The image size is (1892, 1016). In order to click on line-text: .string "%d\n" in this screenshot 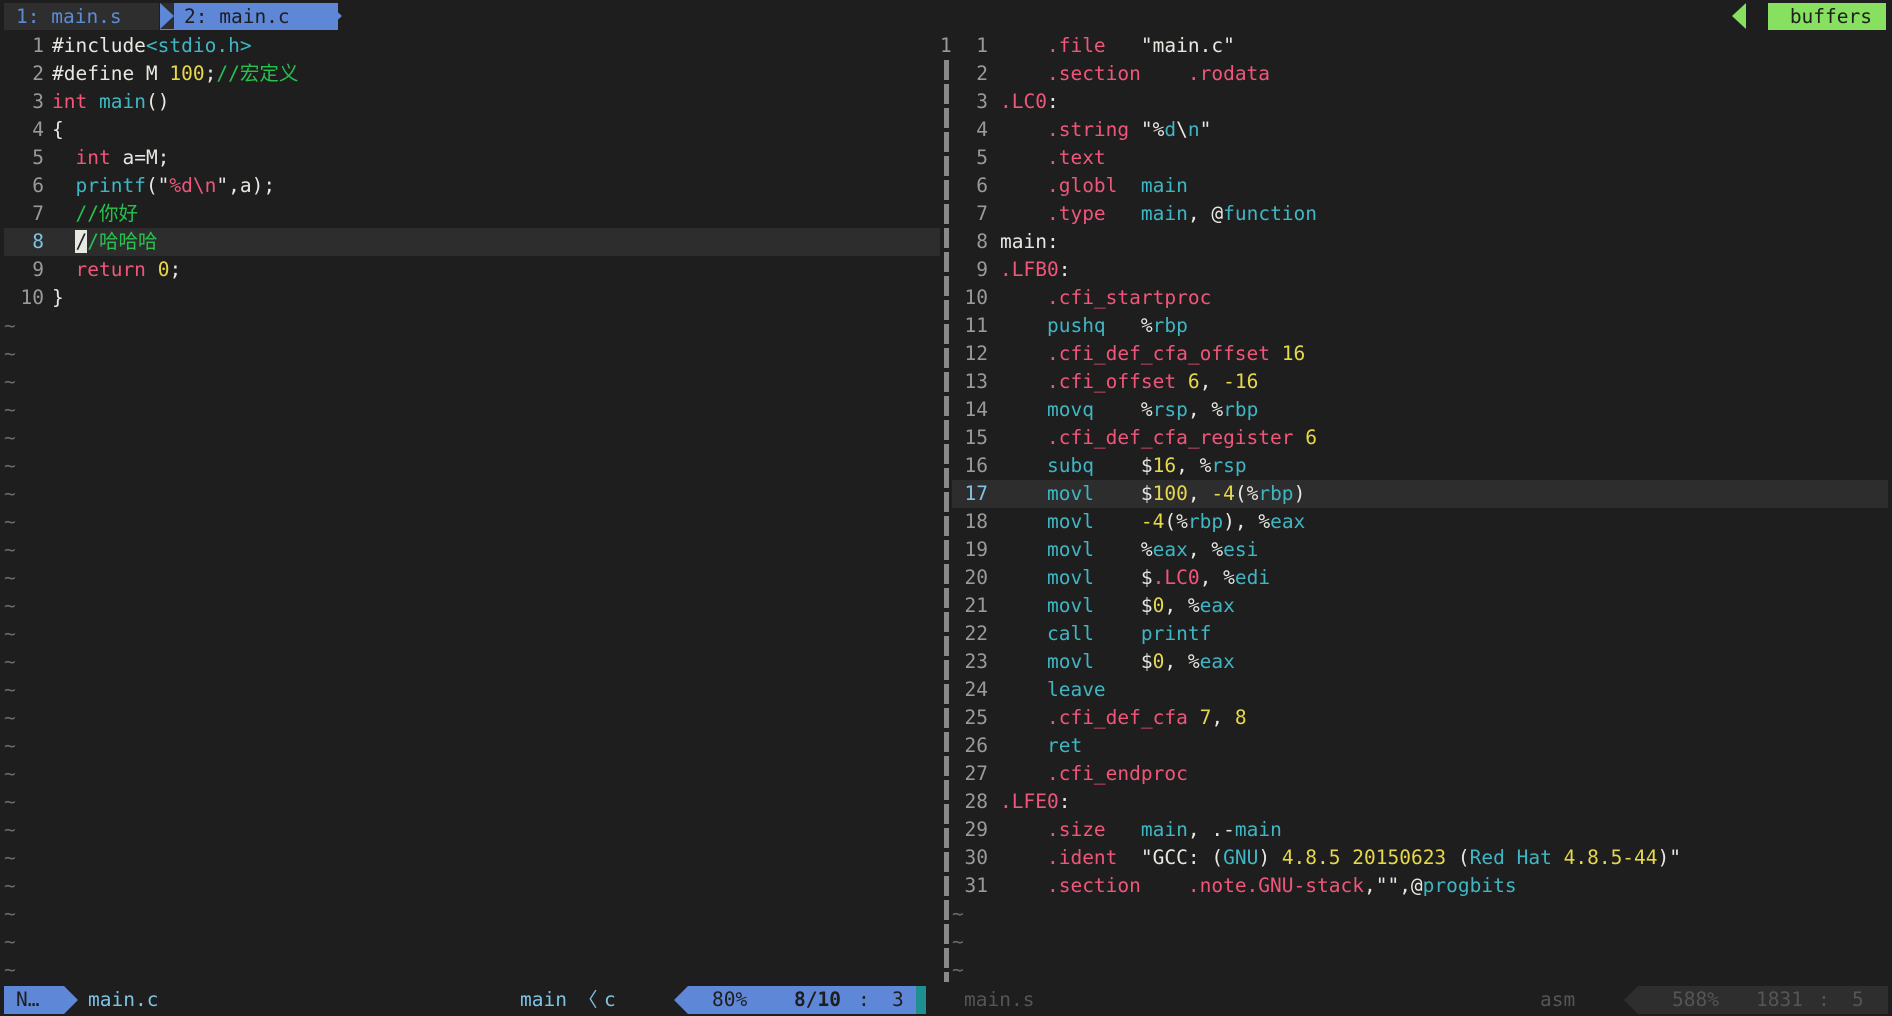, I will do `click(1105, 130)`.